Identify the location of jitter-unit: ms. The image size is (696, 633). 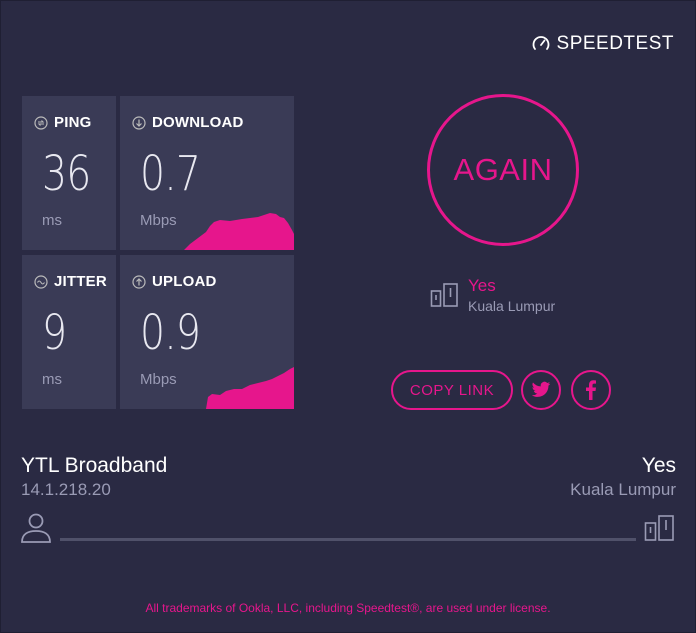
(52, 379).